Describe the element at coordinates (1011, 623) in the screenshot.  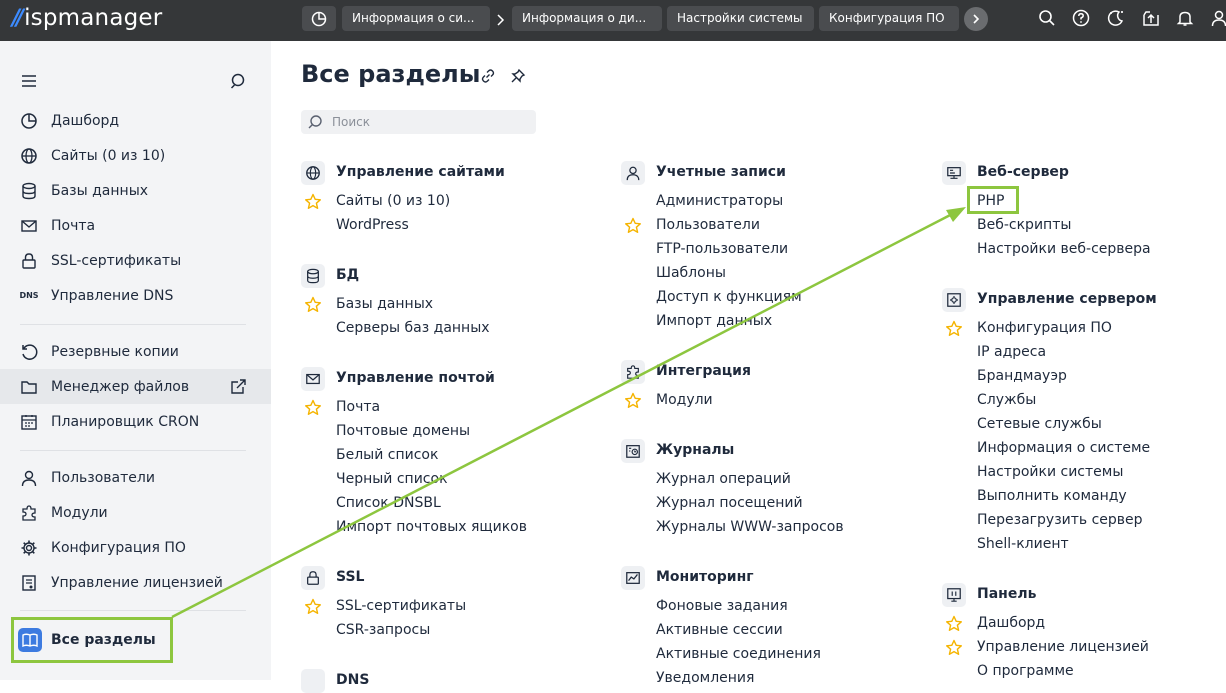
I see `link-dashboard: Дашборд` at that location.